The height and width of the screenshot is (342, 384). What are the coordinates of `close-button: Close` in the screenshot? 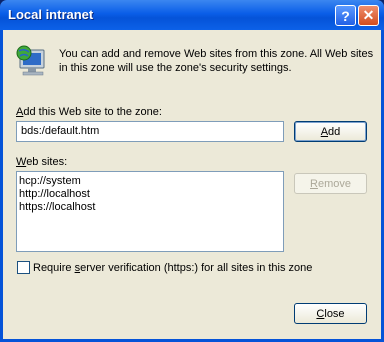 It's located at (330, 313).